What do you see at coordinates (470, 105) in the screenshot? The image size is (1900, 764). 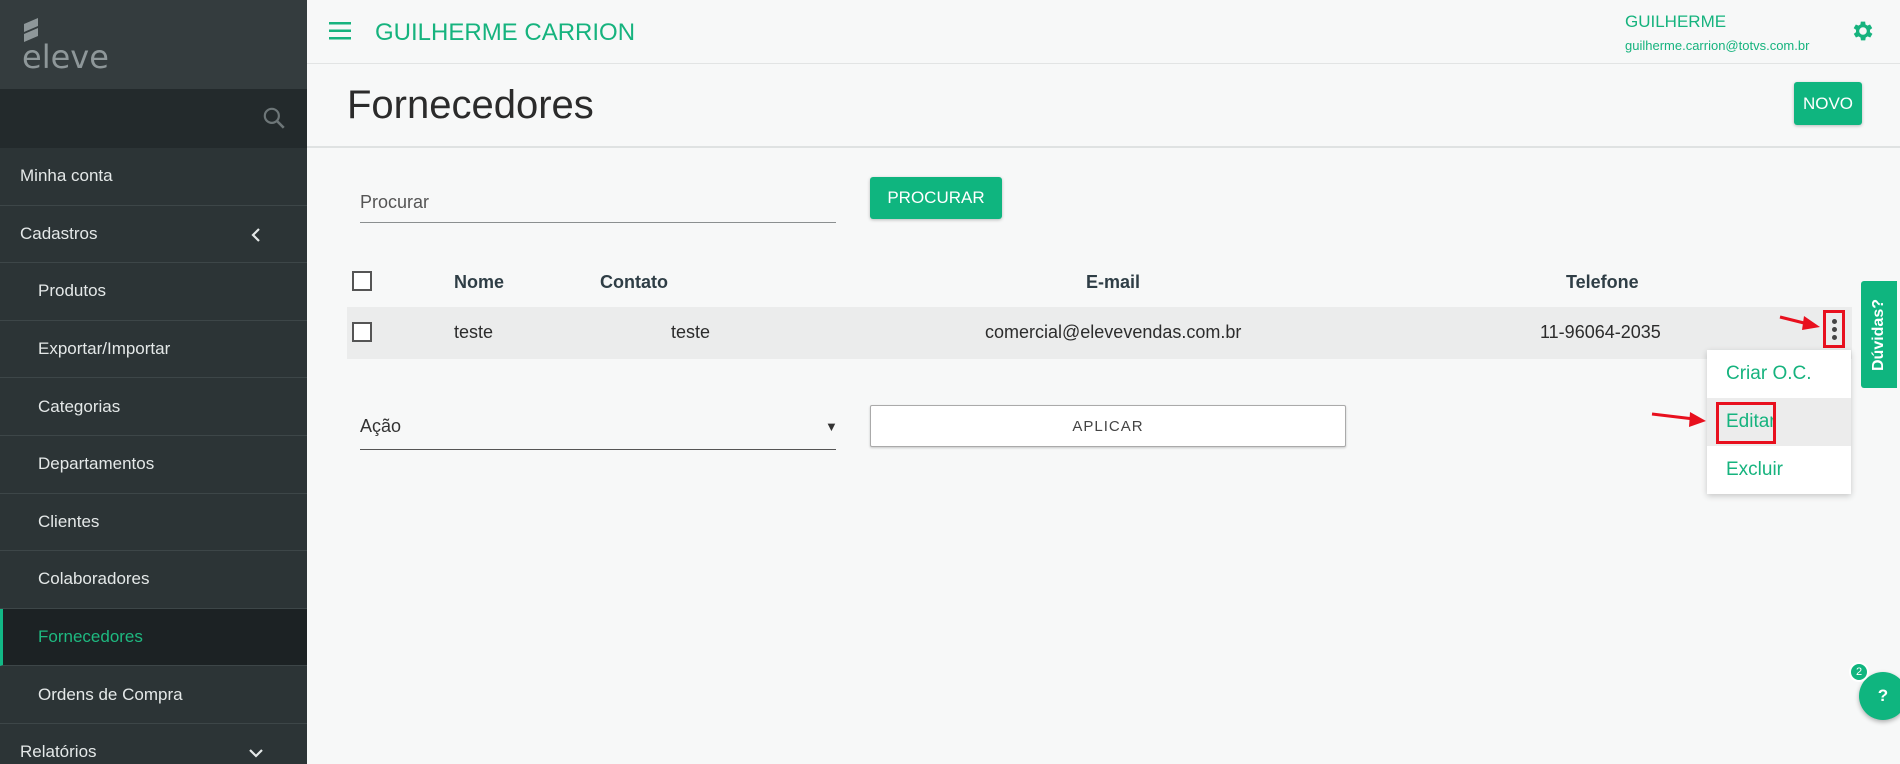 I see `page-title: Fornecedores` at bounding box center [470, 105].